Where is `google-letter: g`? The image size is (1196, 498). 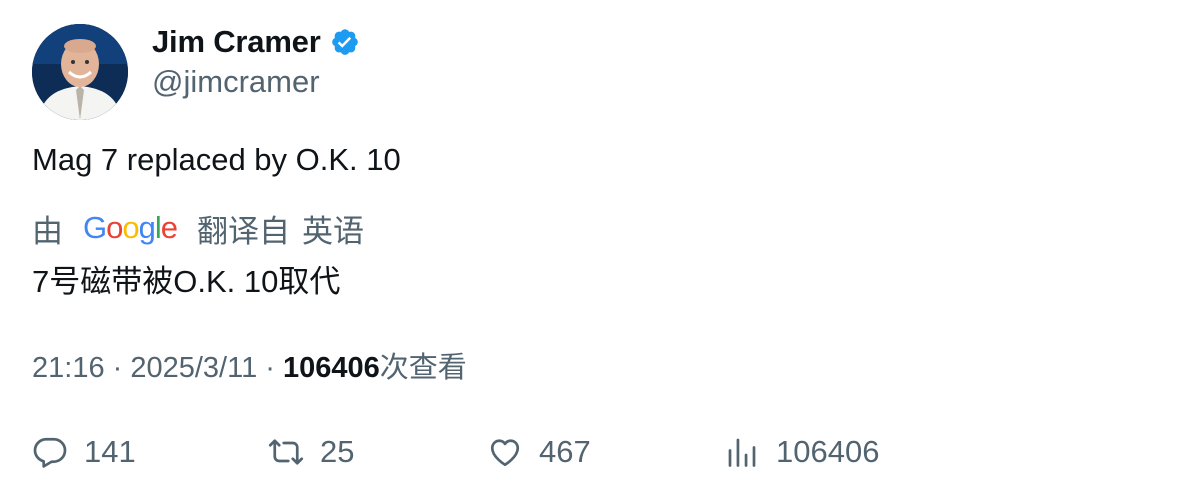 google-letter: g is located at coordinates (147, 227).